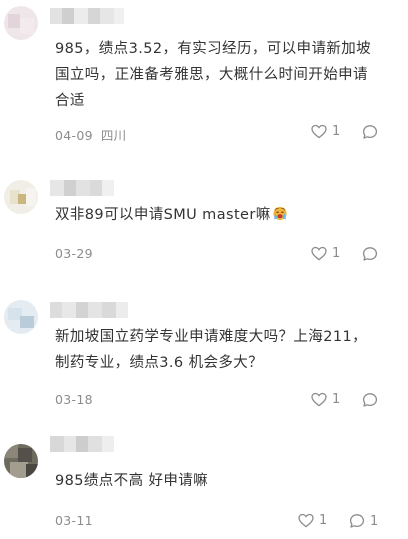 The height and width of the screenshot is (539, 408). What do you see at coordinates (222, 481) in the screenshot?
I see `comment-text: 985绩点不高 好申请嘛` at bounding box center [222, 481].